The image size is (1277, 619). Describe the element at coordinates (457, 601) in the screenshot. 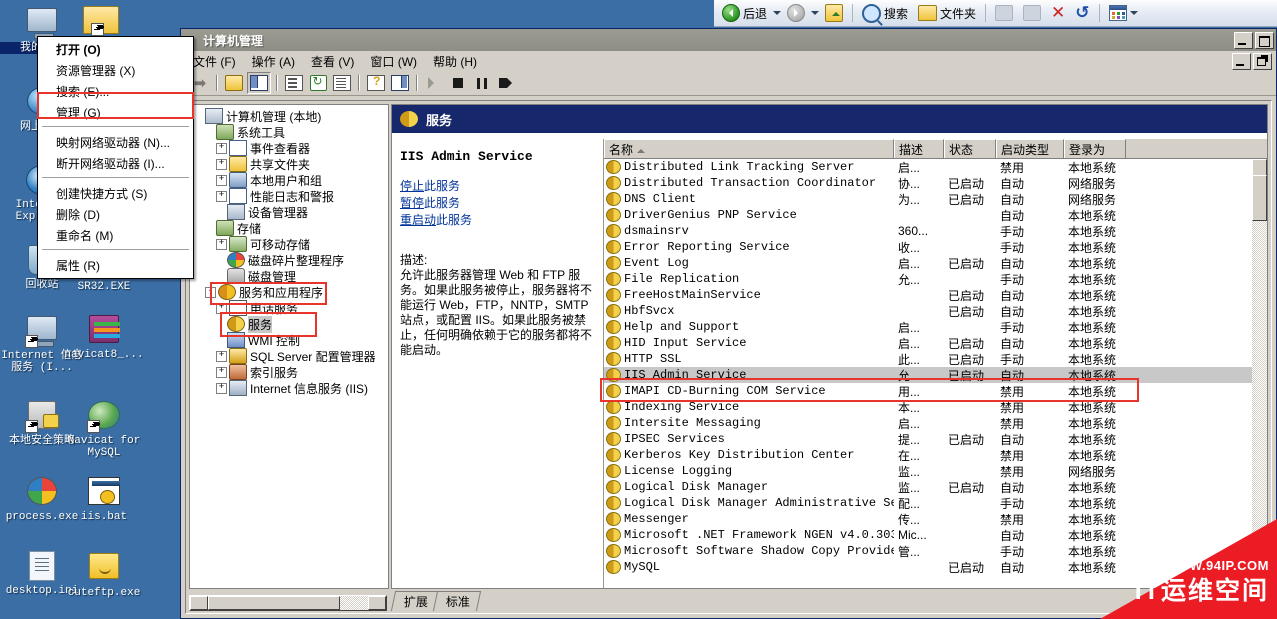

I see `tab-standard: 标准` at that location.